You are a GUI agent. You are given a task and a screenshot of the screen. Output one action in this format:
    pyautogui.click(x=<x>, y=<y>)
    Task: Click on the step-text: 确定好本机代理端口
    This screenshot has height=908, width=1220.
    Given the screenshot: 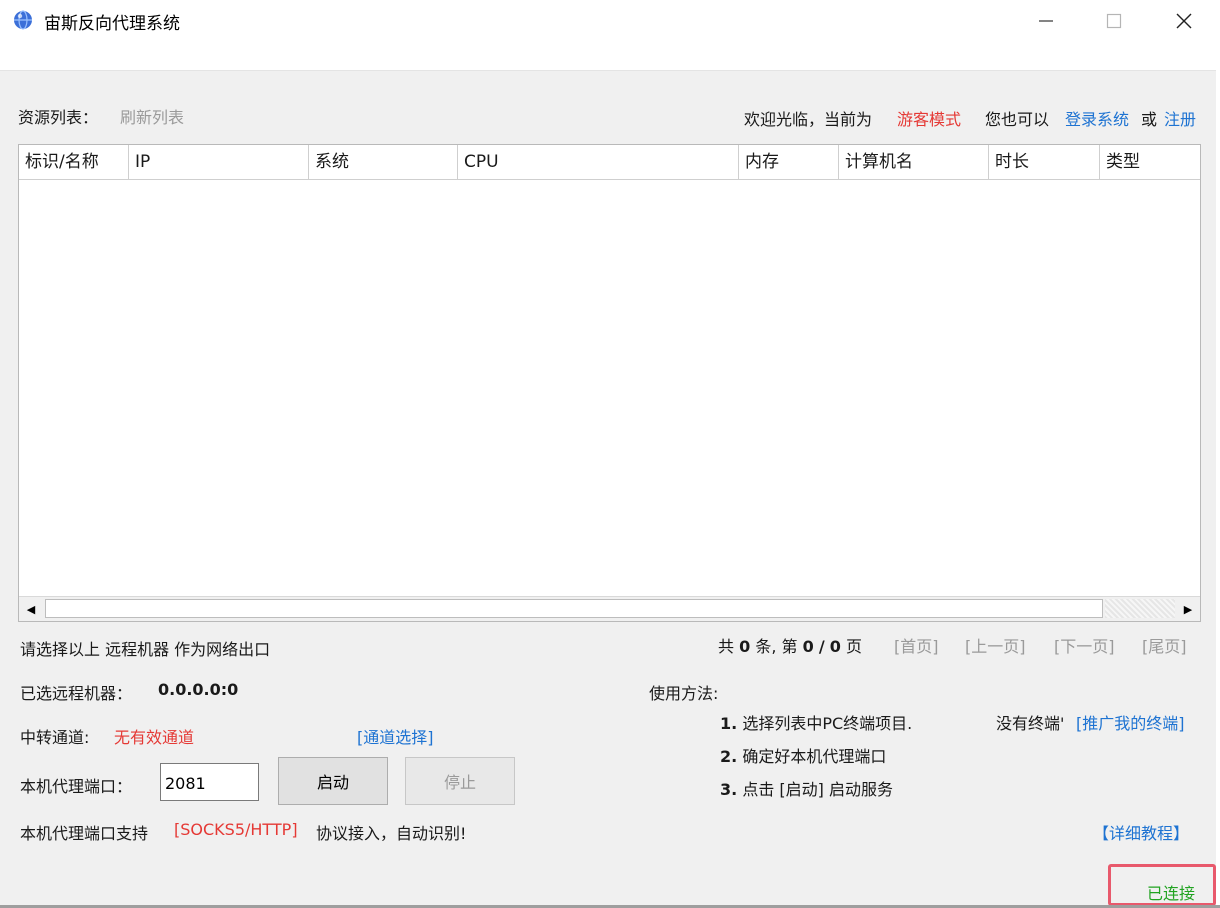 What is the action you would take?
    pyautogui.click(x=814, y=756)
    